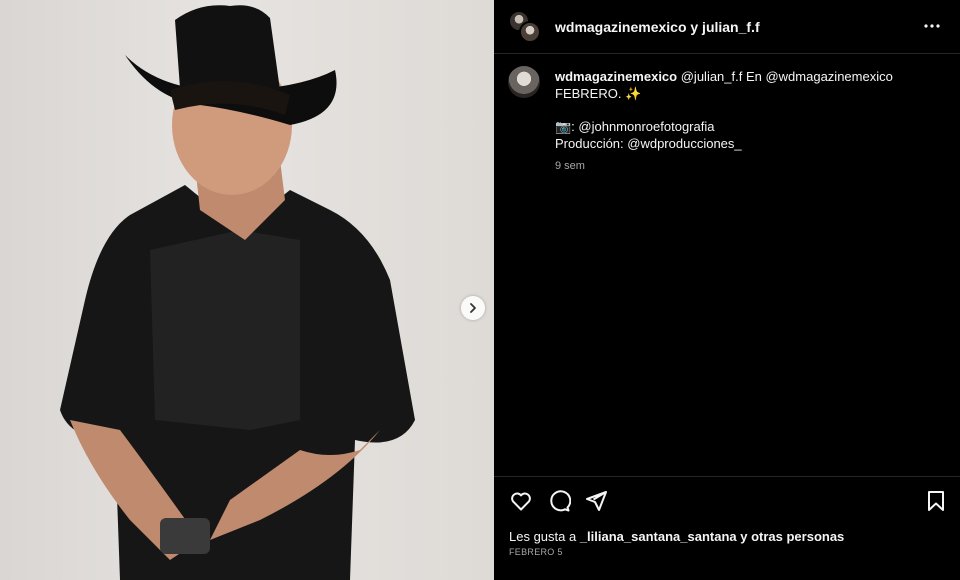 The height and width of the screenshot is (580, 960). I want to click on comment-button, so click(559, 501).